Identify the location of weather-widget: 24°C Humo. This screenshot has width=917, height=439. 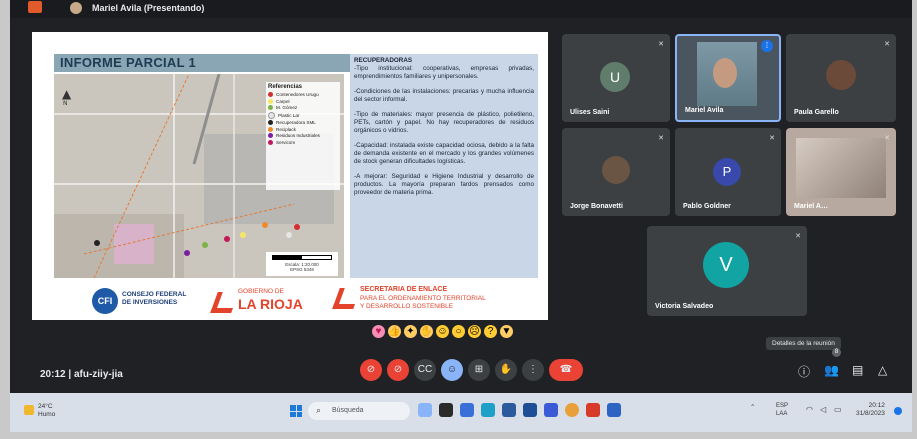
(46, 411).